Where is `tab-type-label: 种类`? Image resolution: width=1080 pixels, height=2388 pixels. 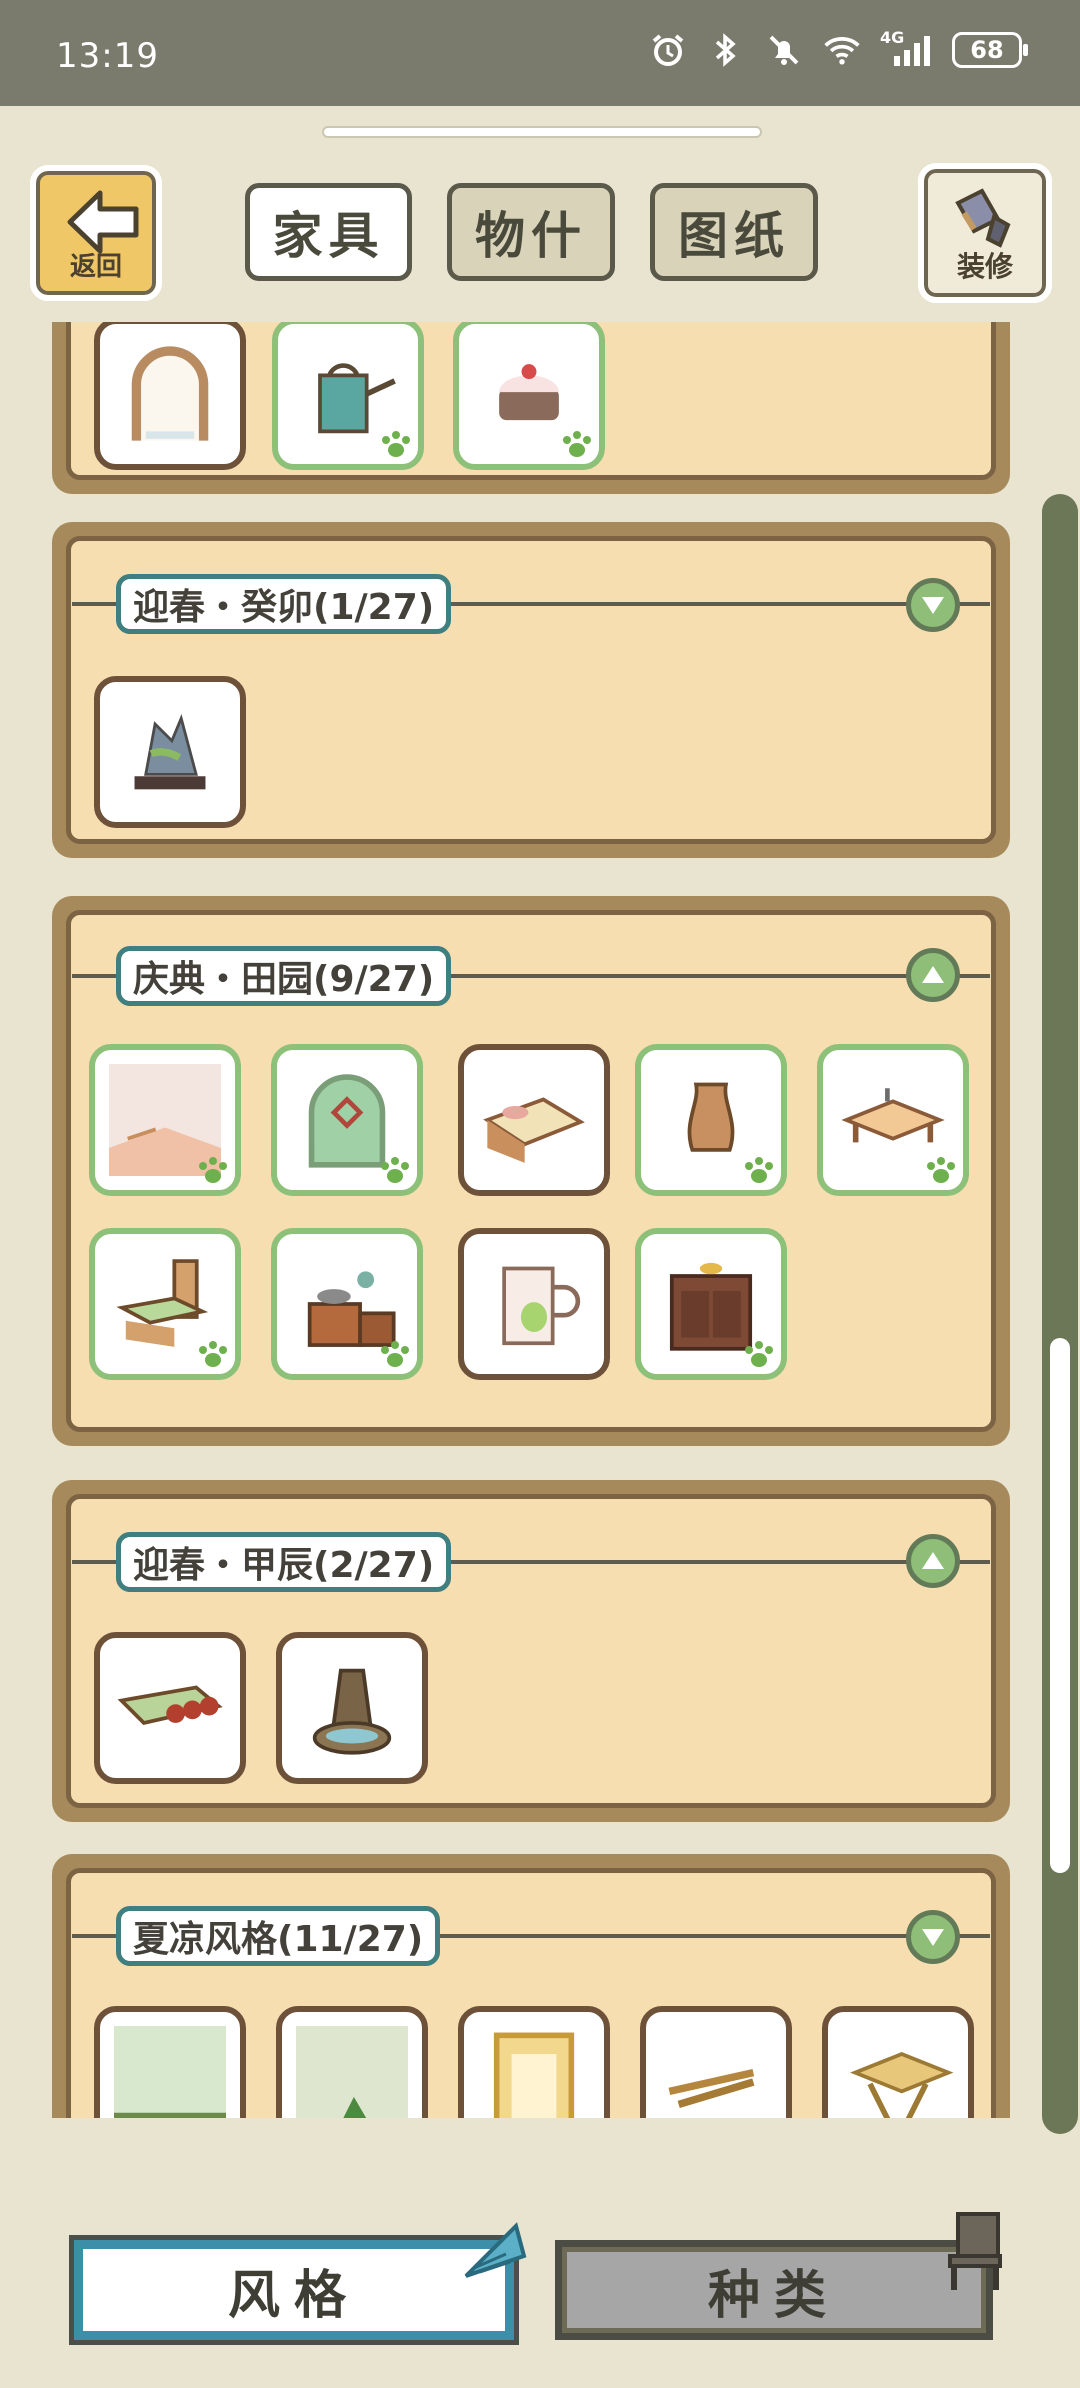 tab-type-label: 种类 is located at coordinates (773, 2295).